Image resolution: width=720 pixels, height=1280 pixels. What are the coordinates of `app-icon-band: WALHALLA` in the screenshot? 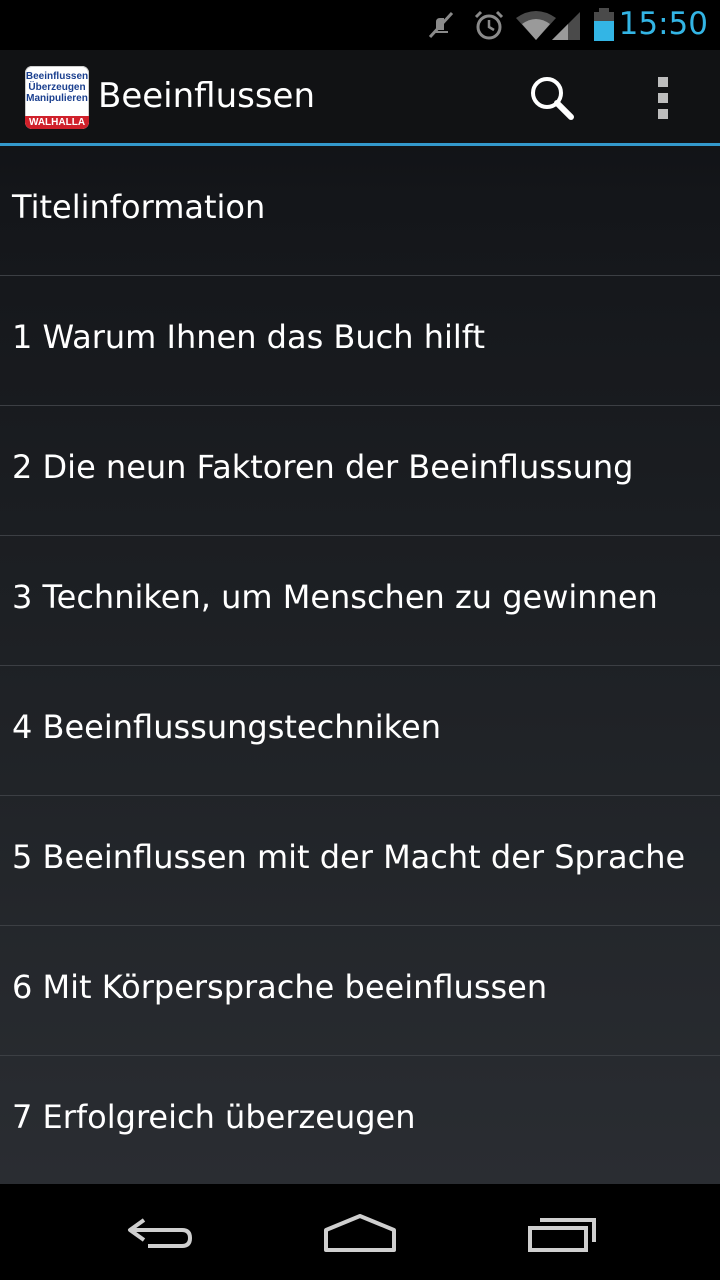 It's located at (57, 122).